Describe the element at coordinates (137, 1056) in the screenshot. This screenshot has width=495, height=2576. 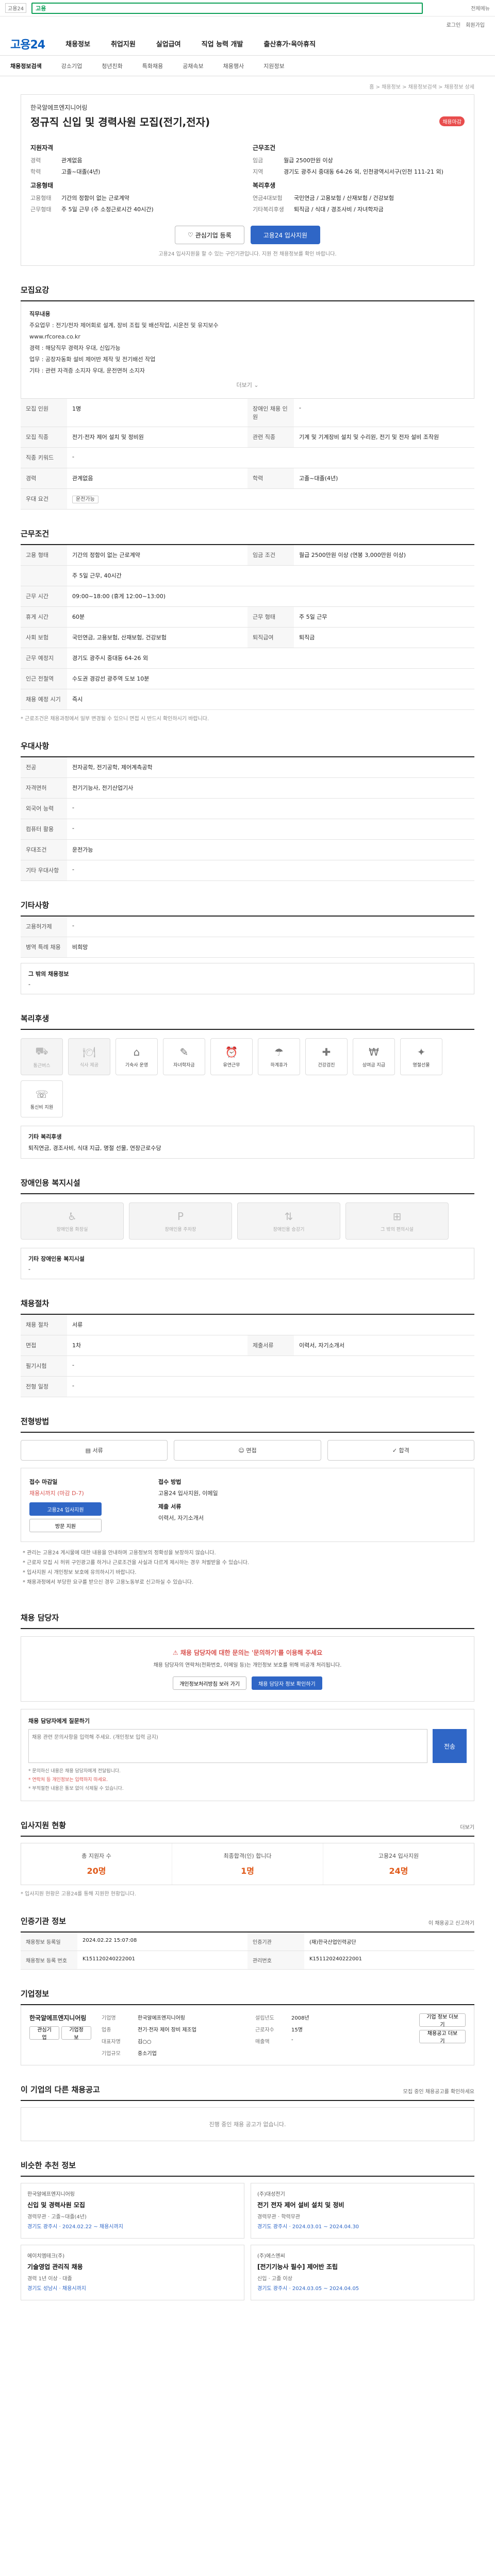
I see `welfare-card: ⌂ 기숙사 운영` at that location.